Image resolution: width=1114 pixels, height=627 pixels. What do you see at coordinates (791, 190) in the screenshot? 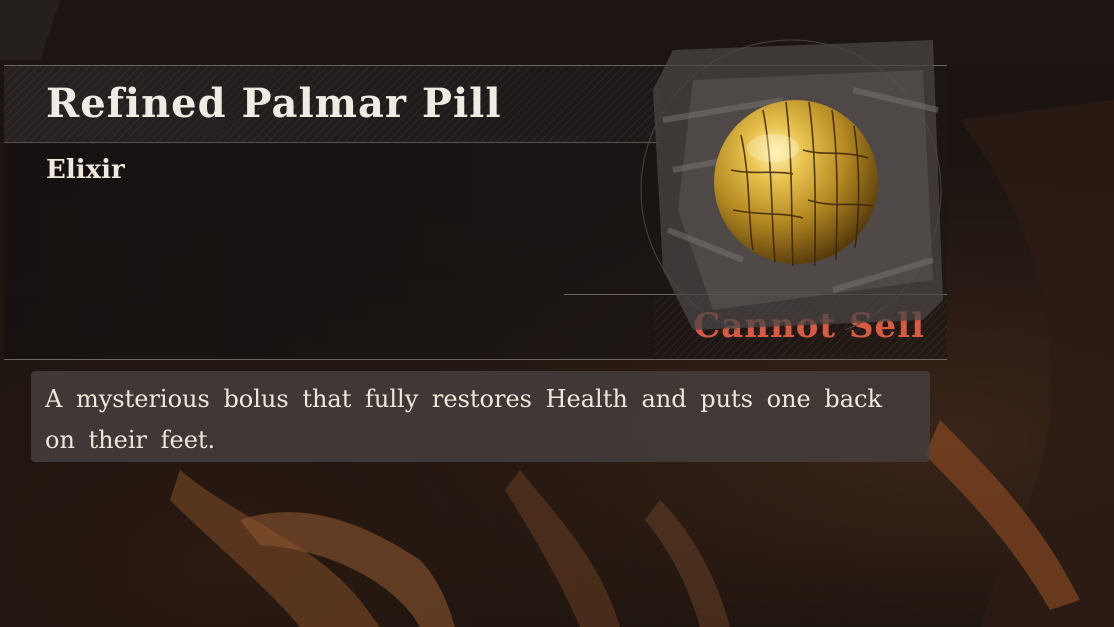
I see `golden-pill-icon` at bounding box center [791, 190].